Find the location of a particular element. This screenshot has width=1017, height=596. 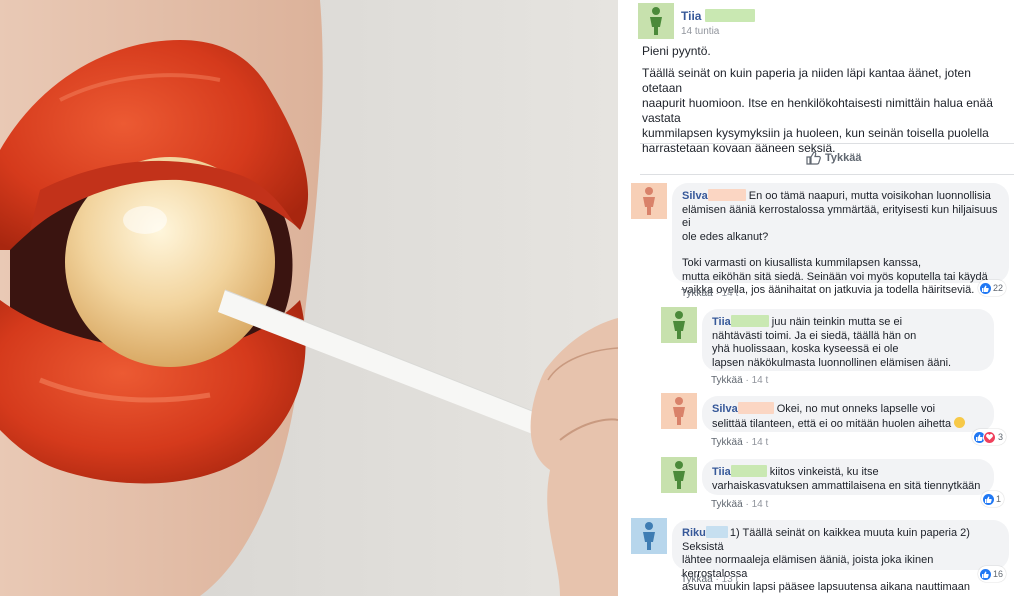

post-timestamp: 14 tuntia is located at coordinates (700, 31).